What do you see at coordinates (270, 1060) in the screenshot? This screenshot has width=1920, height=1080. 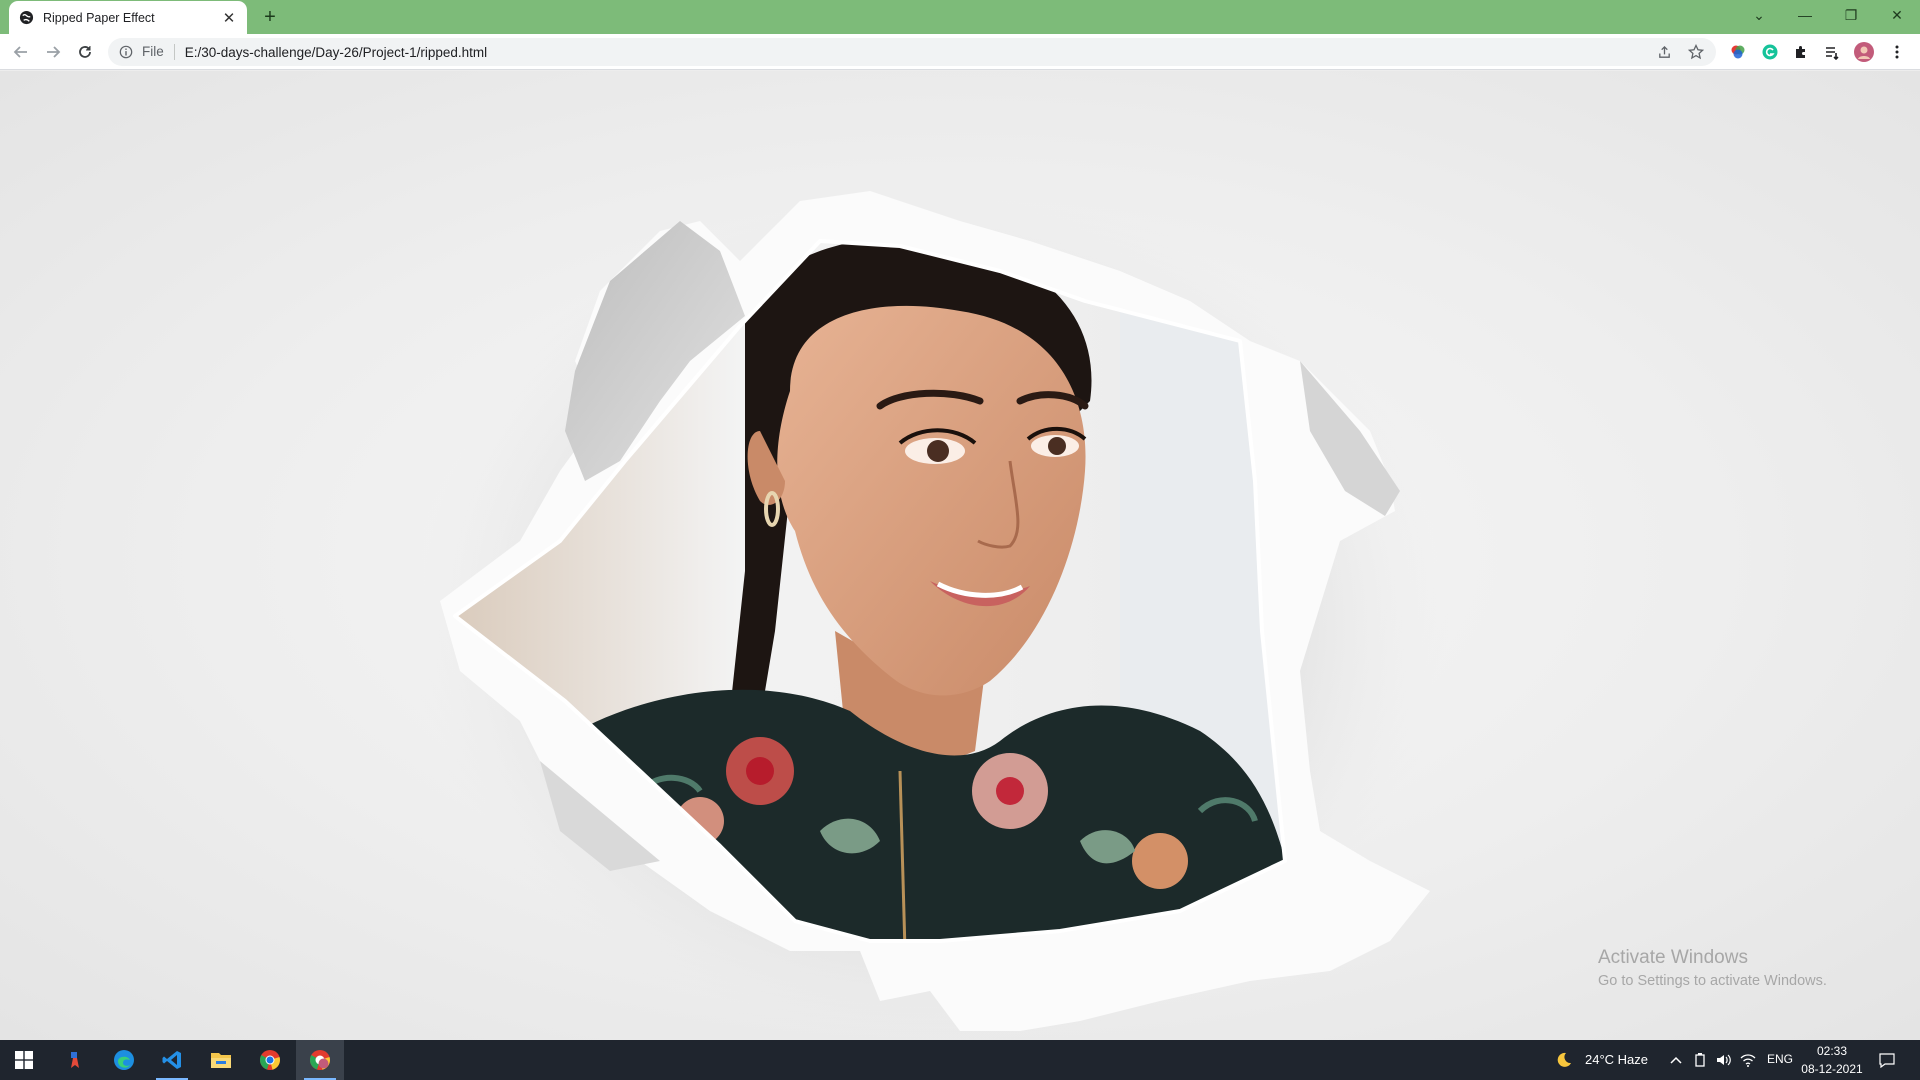 I see `chrome-icon` at bounding box center [270, 1060].